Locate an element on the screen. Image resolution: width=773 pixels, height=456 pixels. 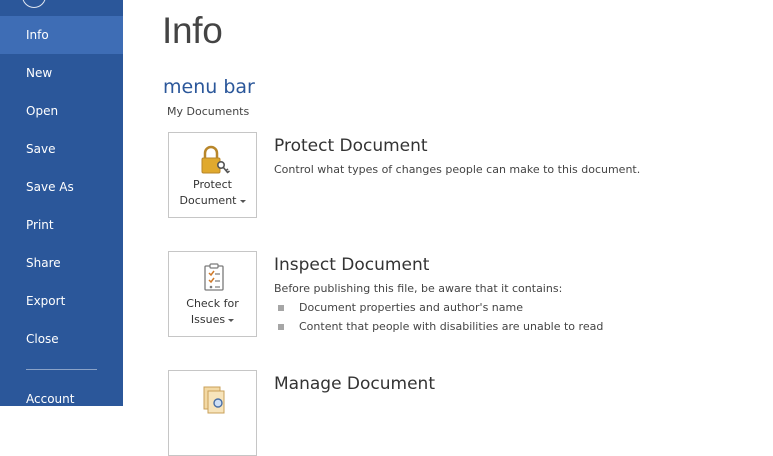
lock-key-icon is located at coordinates (215, 159).